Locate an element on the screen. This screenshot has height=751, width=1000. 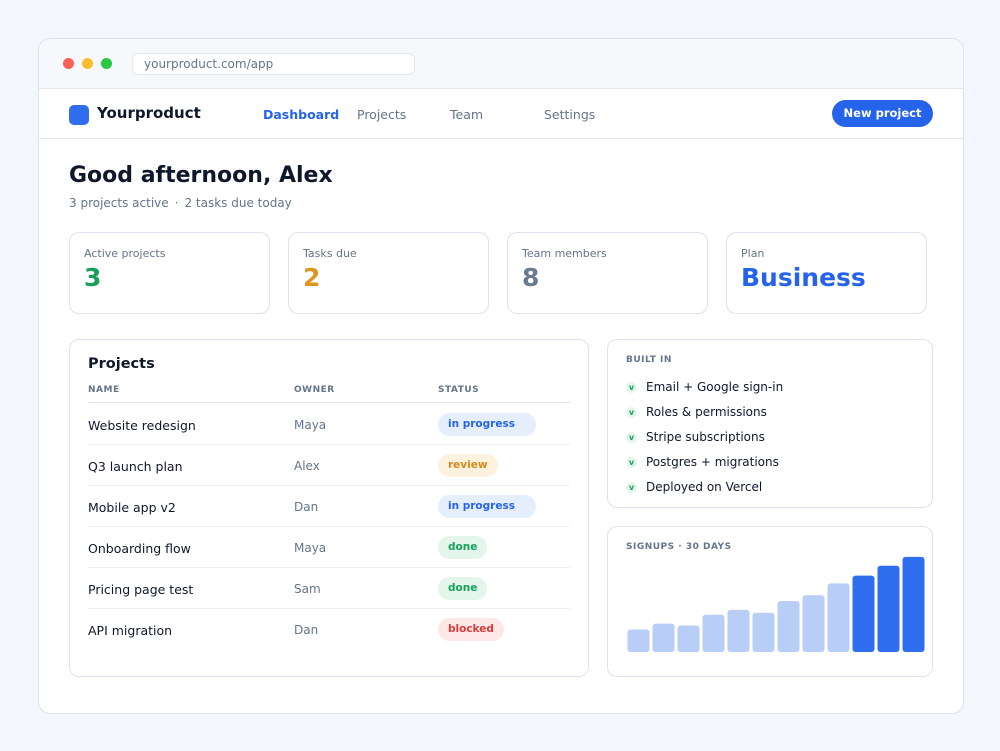
project-name: Onboarding flow is located at coordinates (139, 548).